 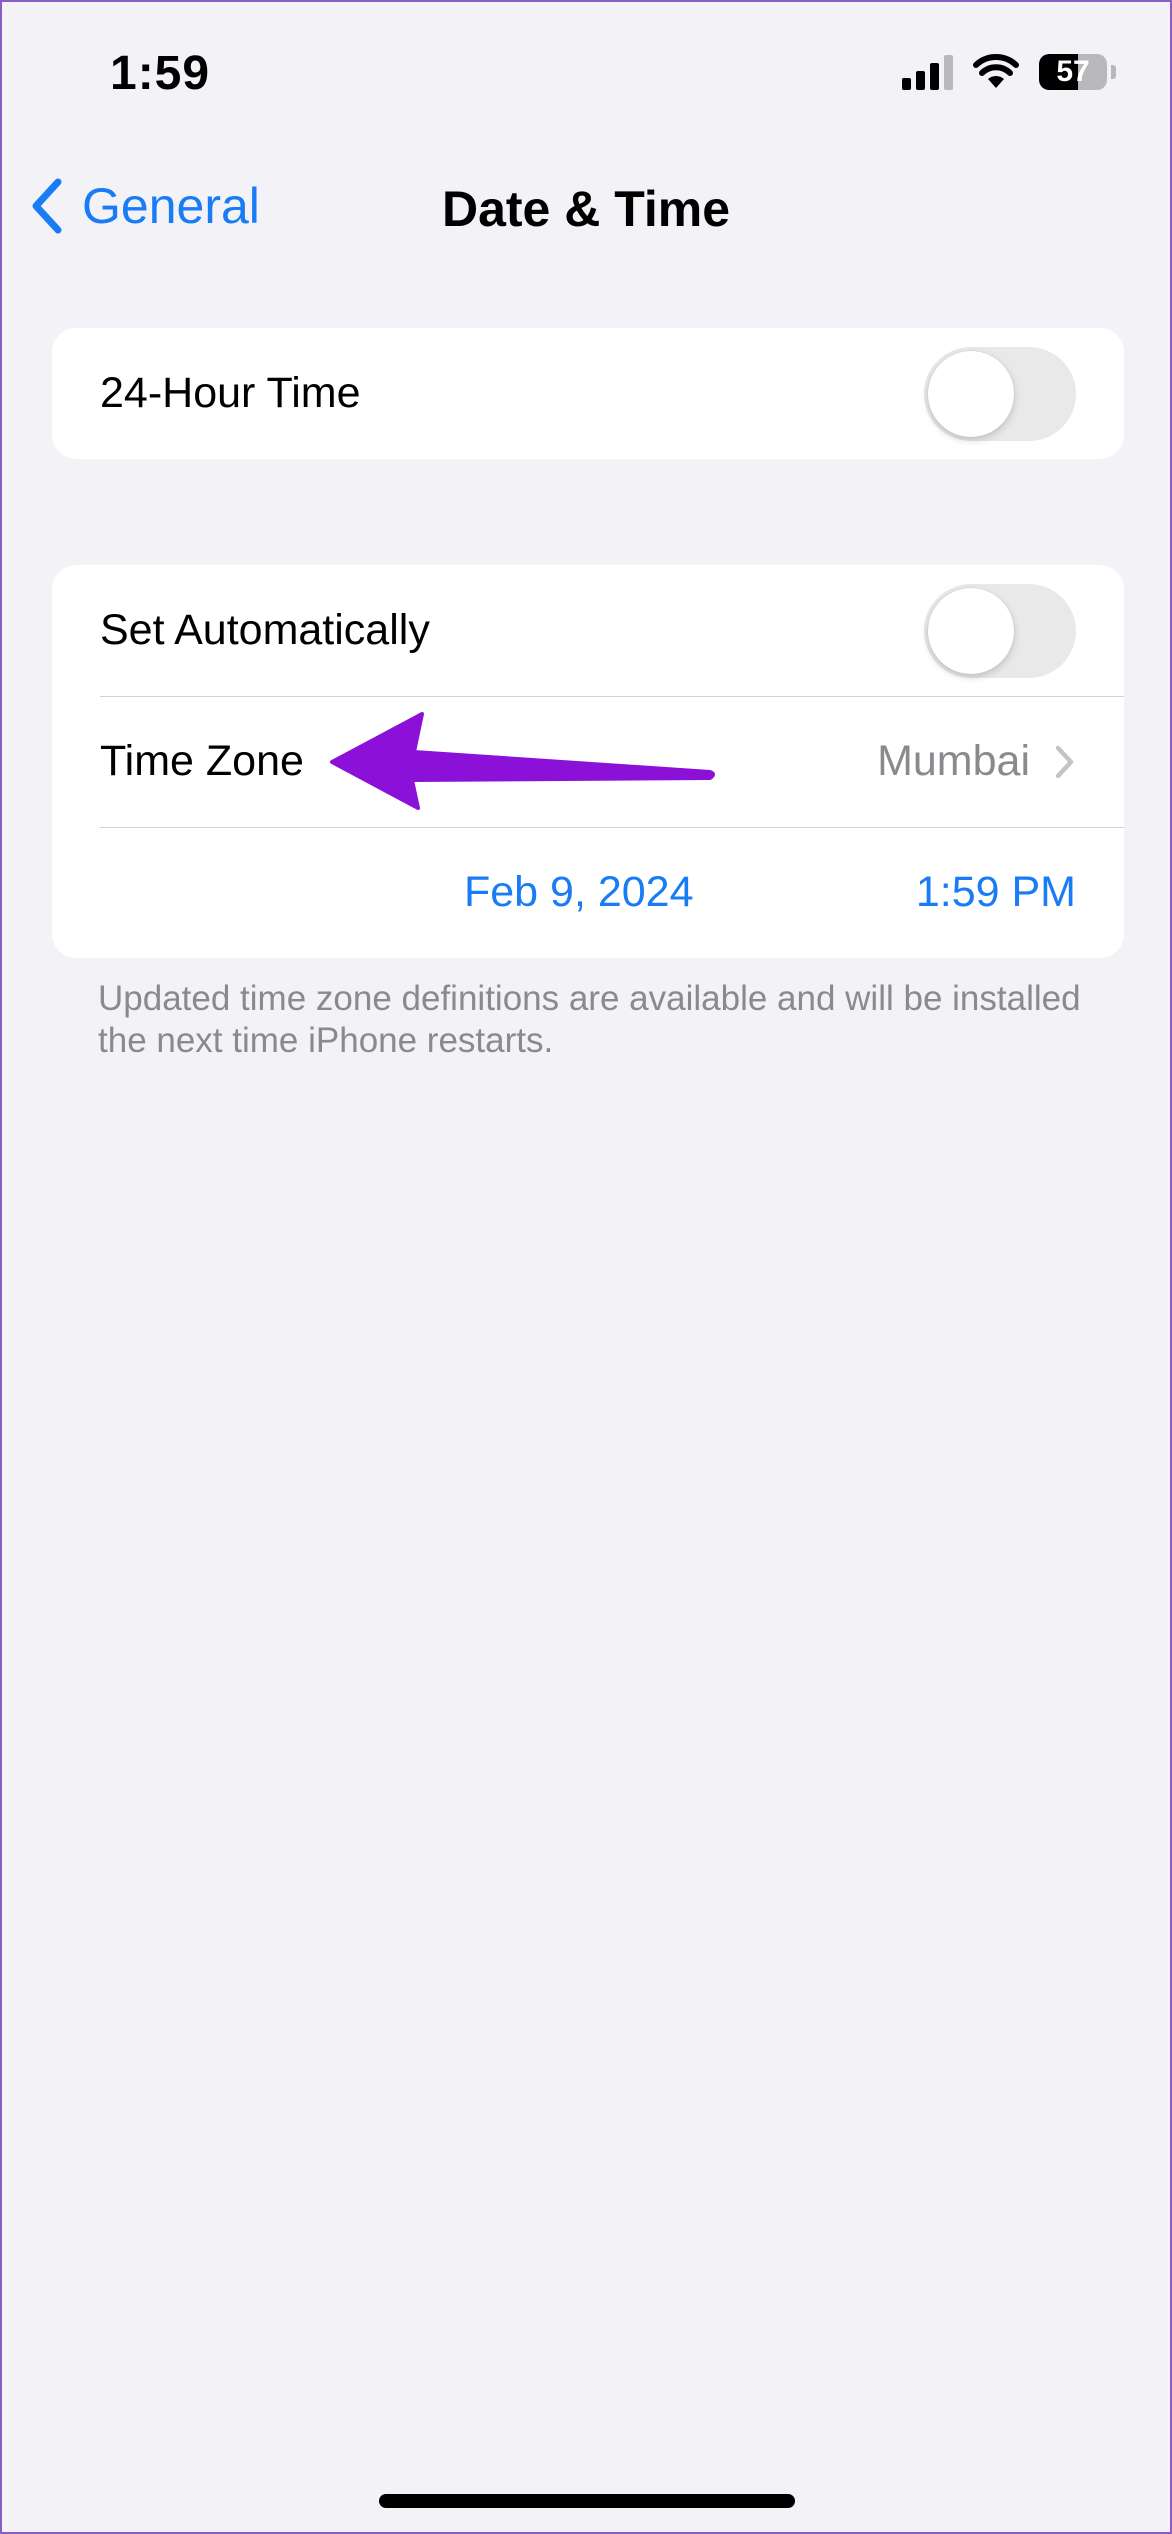 I want to click on battery-nub, so click(x=1113, y=72).